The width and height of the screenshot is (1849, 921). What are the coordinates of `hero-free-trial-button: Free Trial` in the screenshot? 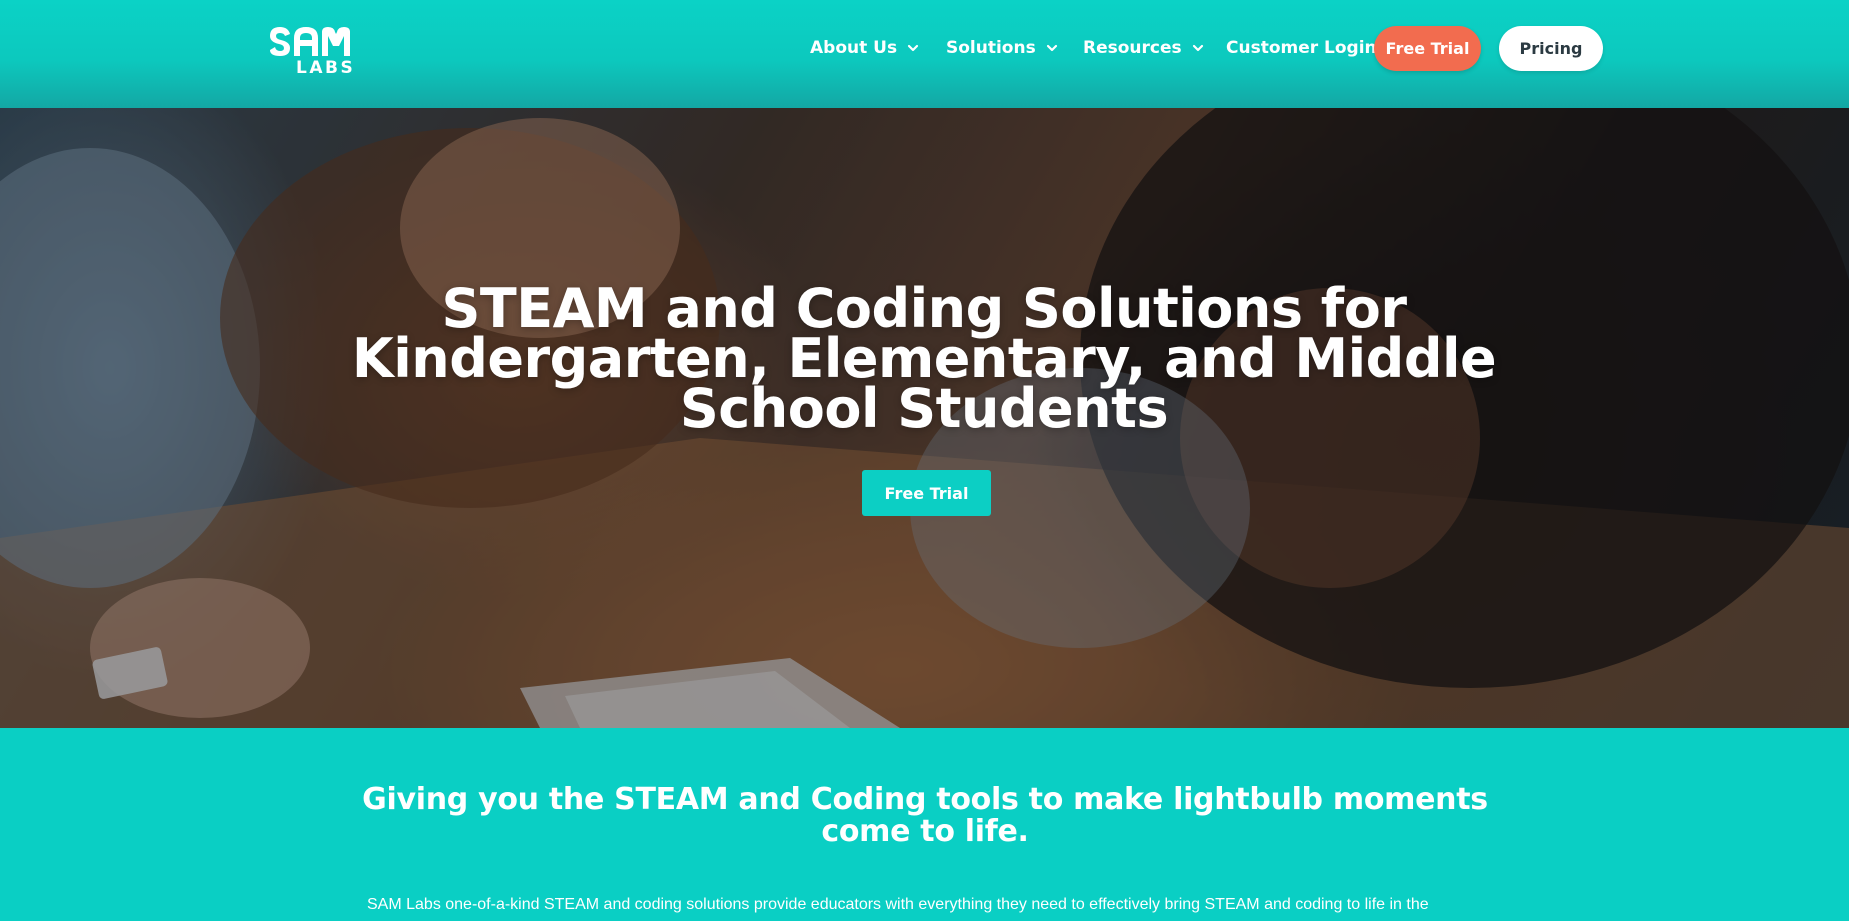 It's located at (926, 493).